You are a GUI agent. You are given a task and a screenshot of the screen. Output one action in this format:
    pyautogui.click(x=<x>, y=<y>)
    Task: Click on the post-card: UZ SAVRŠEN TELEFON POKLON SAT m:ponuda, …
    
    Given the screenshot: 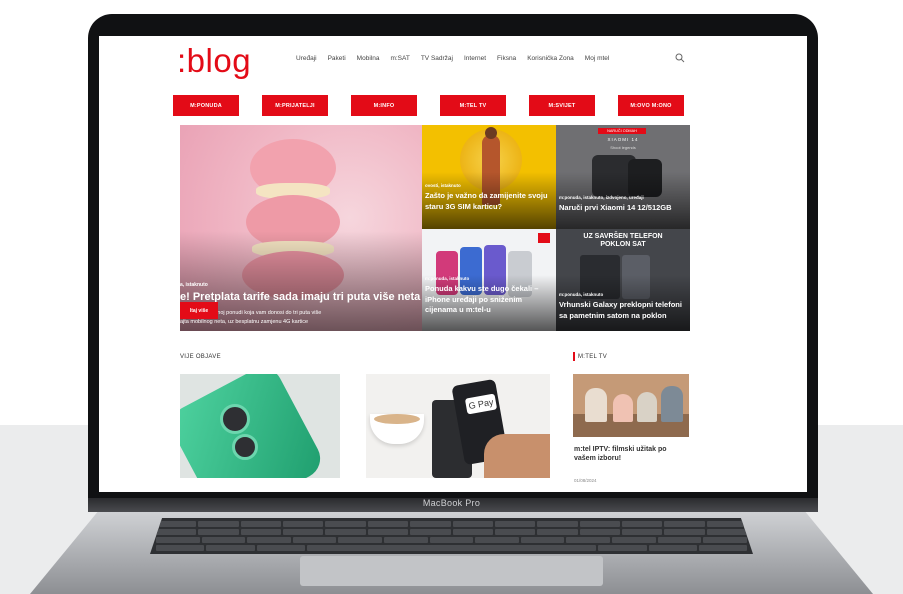 What is the action you would take?
    pyautogui.click(x=623, y=280)
    